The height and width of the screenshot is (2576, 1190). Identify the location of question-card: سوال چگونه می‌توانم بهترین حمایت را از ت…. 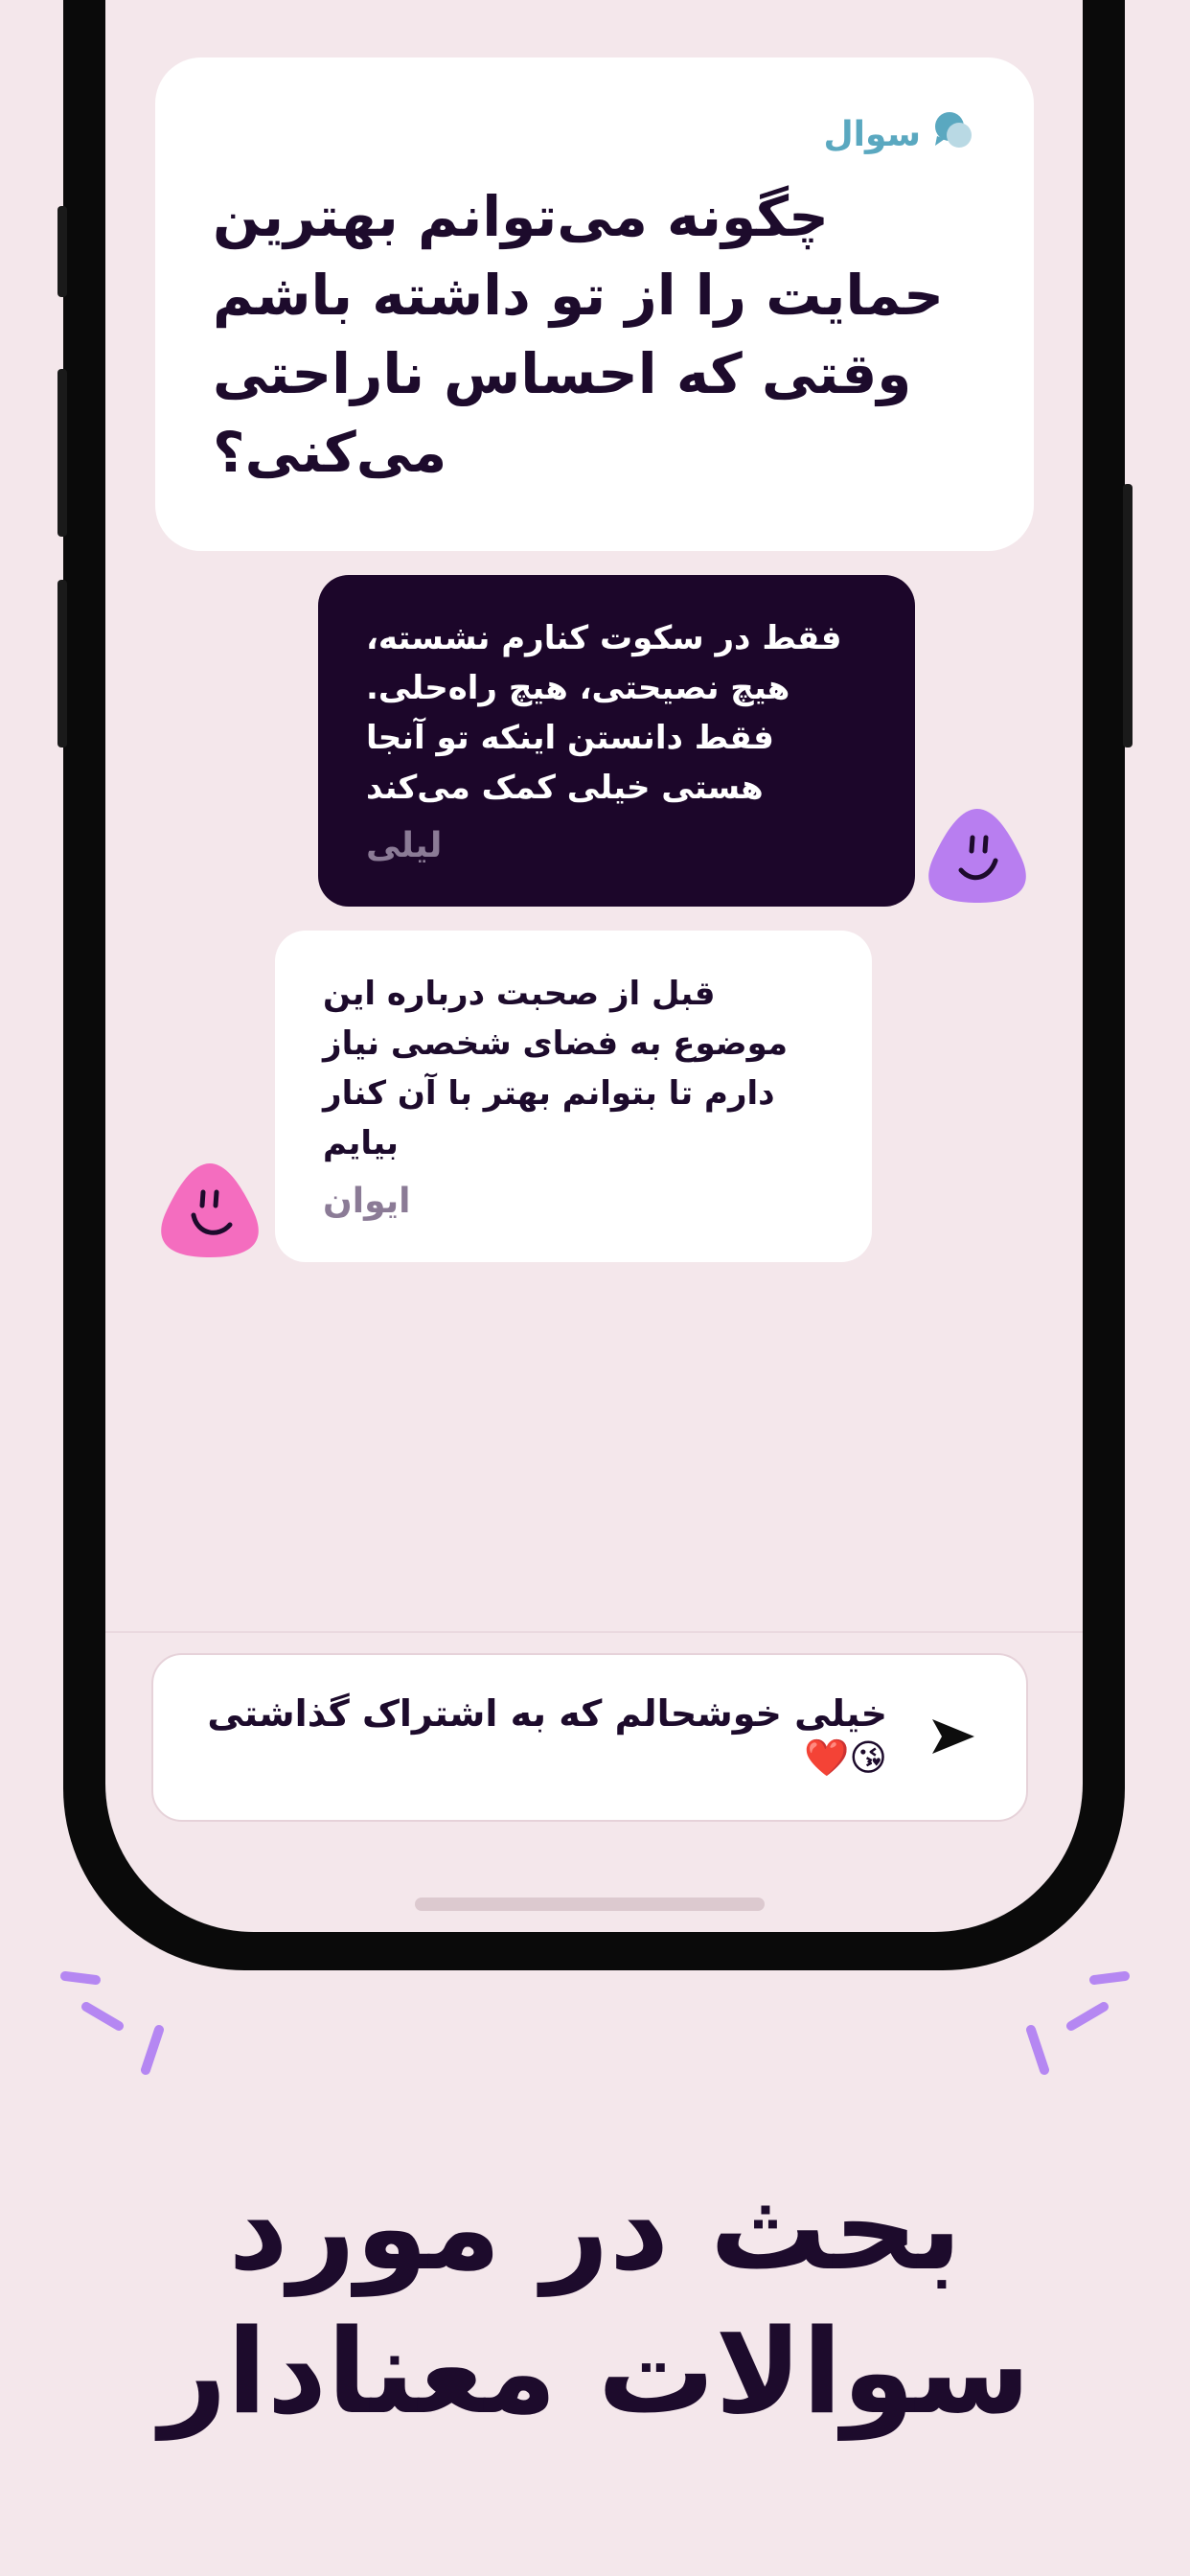
(594, 304).